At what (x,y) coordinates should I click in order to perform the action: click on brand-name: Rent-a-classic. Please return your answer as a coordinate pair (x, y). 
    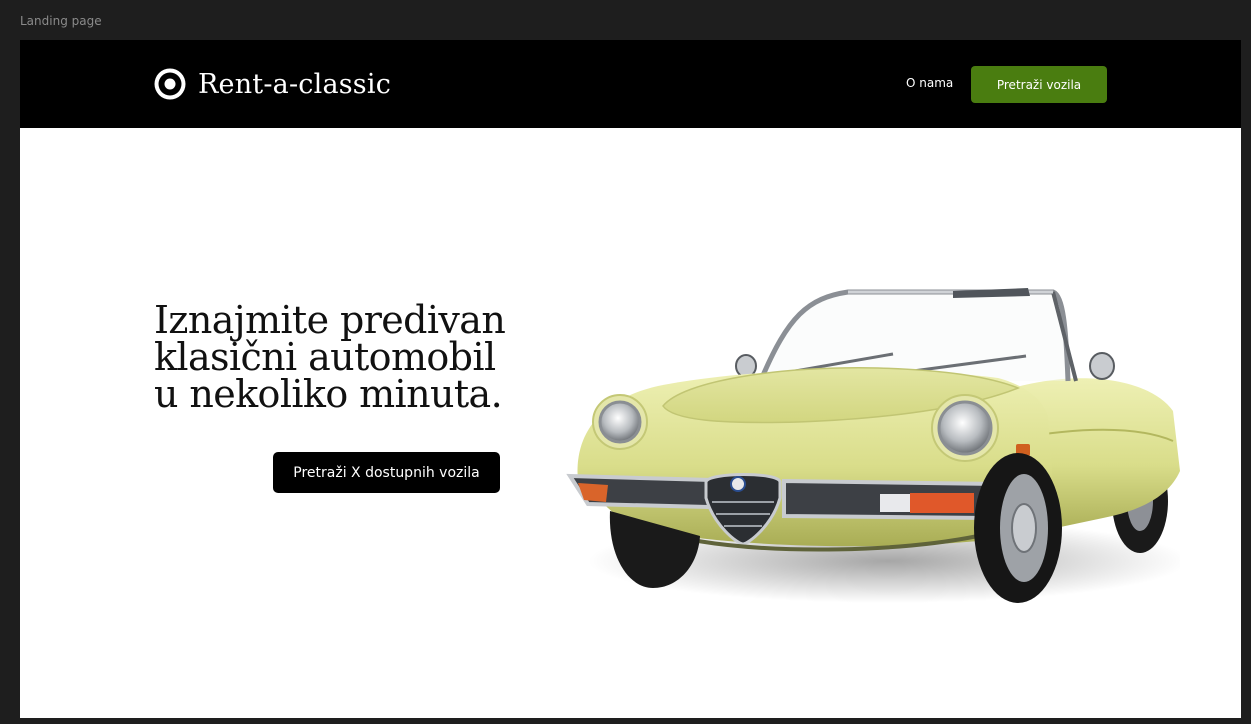
    Looking at the image, I should click on (295, 84).